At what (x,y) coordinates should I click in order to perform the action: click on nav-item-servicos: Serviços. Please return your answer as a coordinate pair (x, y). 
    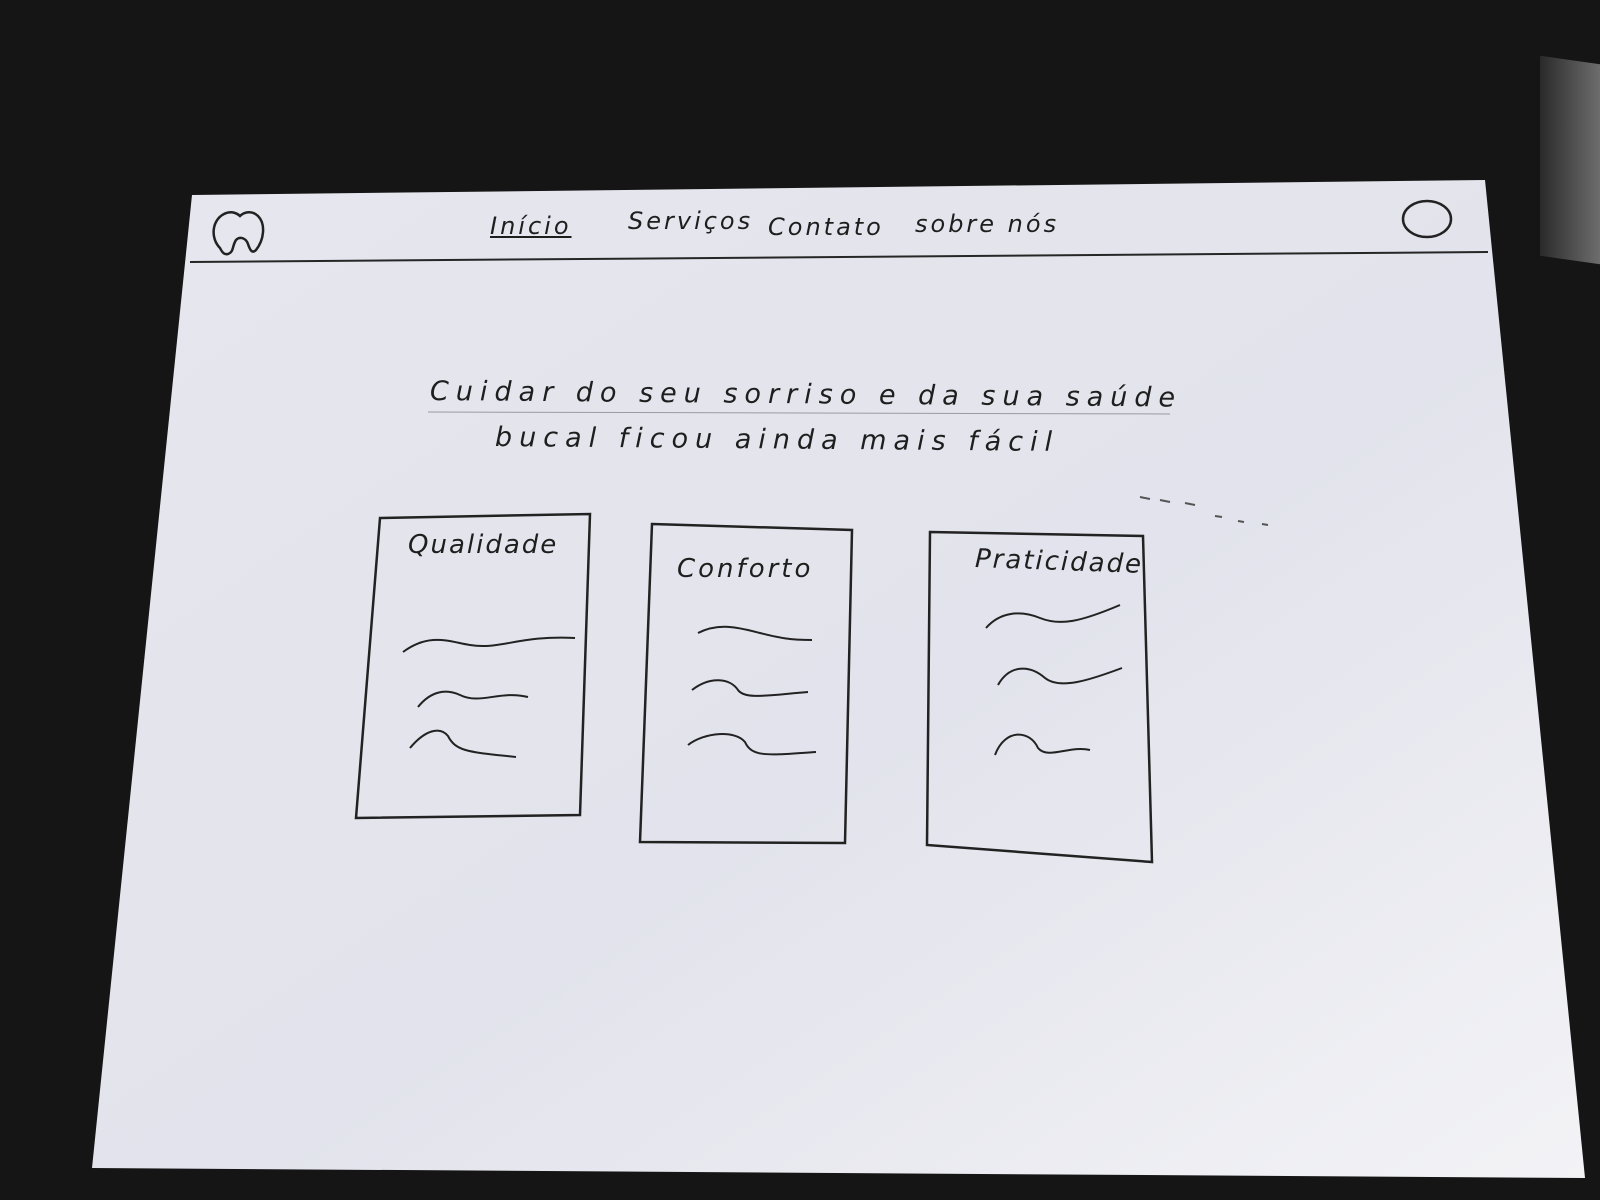
    Looking at the image, I should click on (690, 221).